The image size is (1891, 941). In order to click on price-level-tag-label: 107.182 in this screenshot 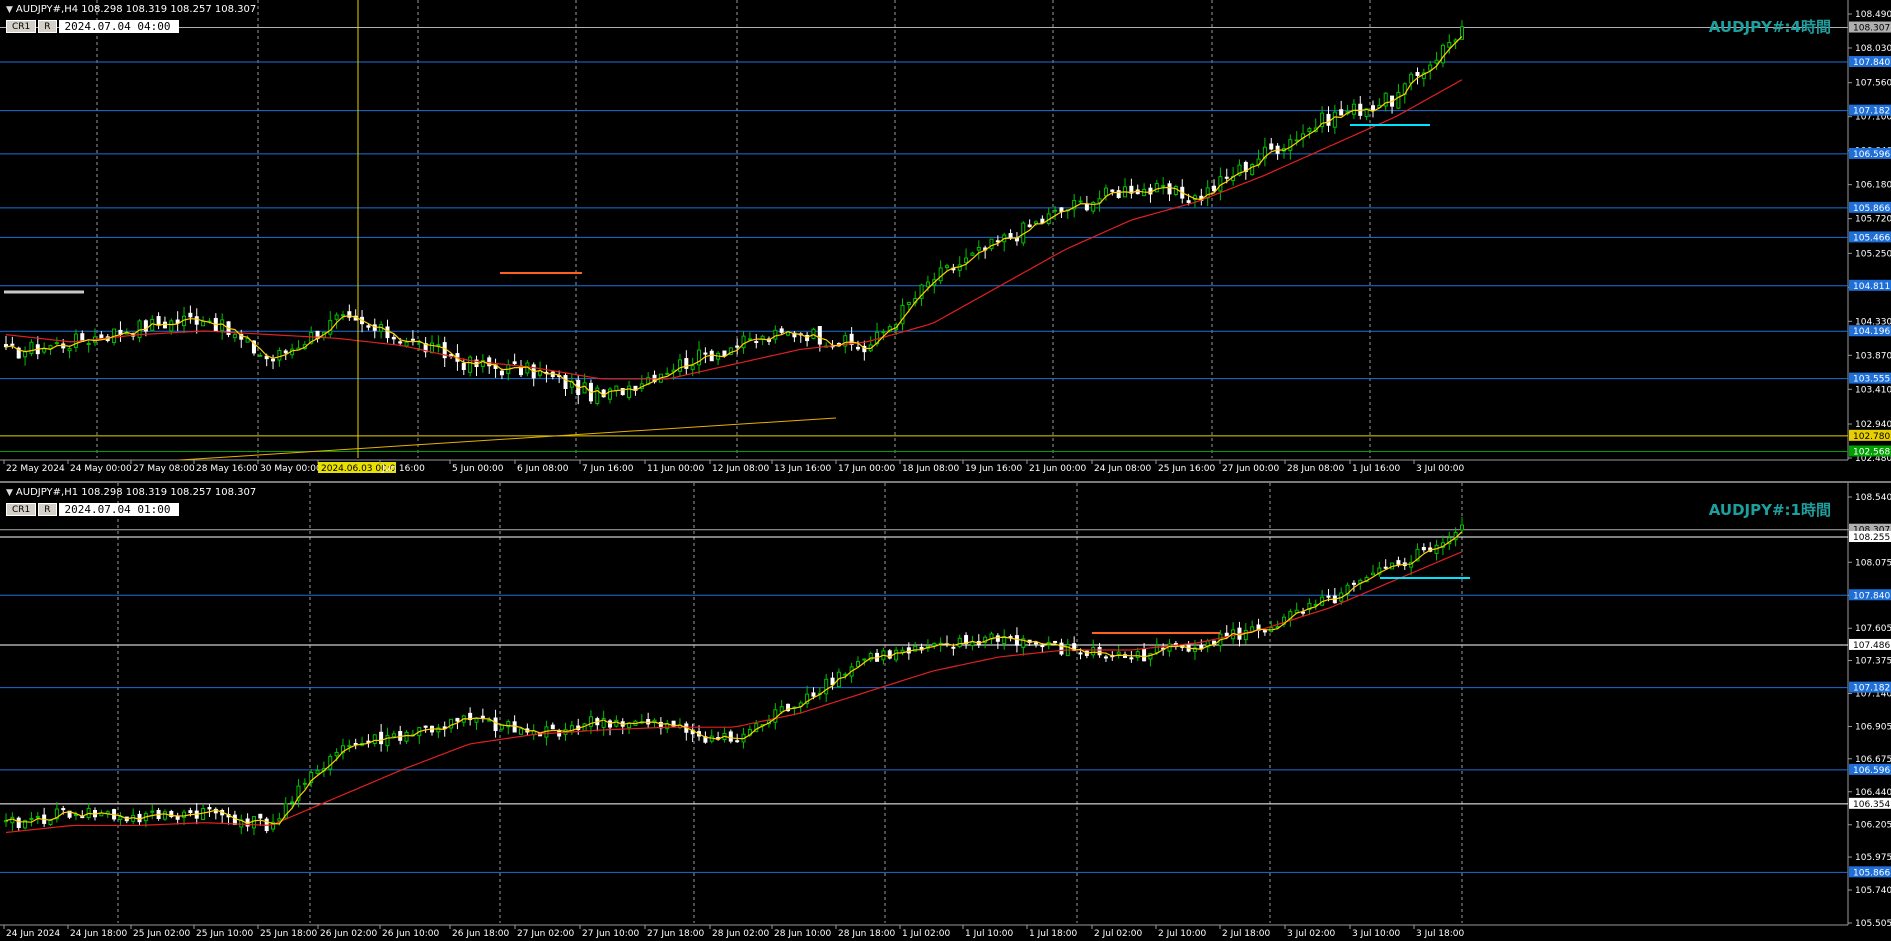, I will do `click(1871, 112)`.